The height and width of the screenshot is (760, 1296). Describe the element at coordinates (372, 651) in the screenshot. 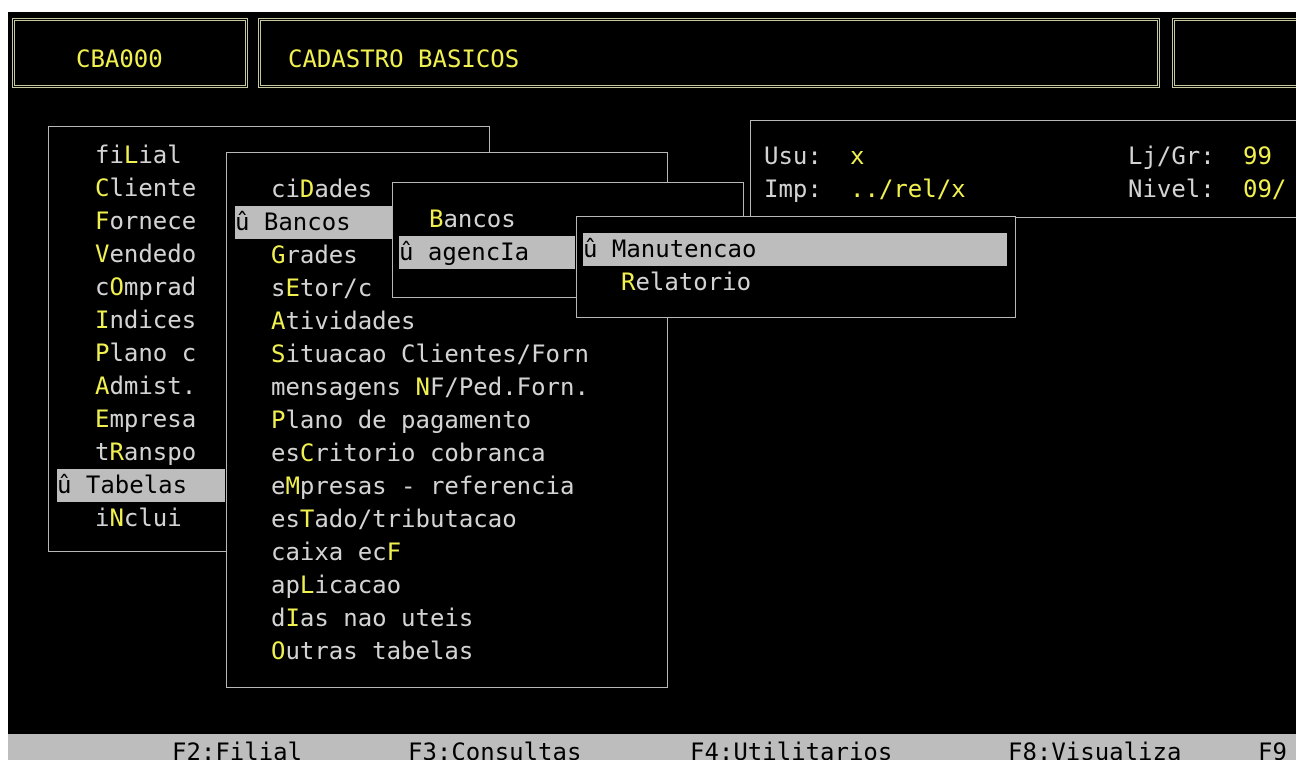

I see `tables-menu-item: Outras tabelas` at that location.